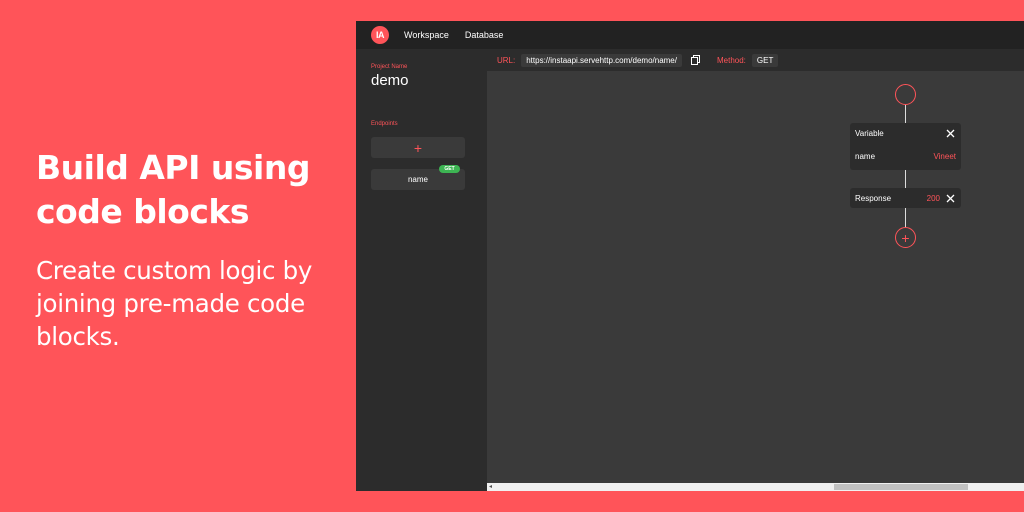 The width and height of the screenshot is (1024, 512). What do you see at coordinates (449, 169) in the screenshot?
I see `endpoint-method-badge: GET` at bounding box center [449, 169].